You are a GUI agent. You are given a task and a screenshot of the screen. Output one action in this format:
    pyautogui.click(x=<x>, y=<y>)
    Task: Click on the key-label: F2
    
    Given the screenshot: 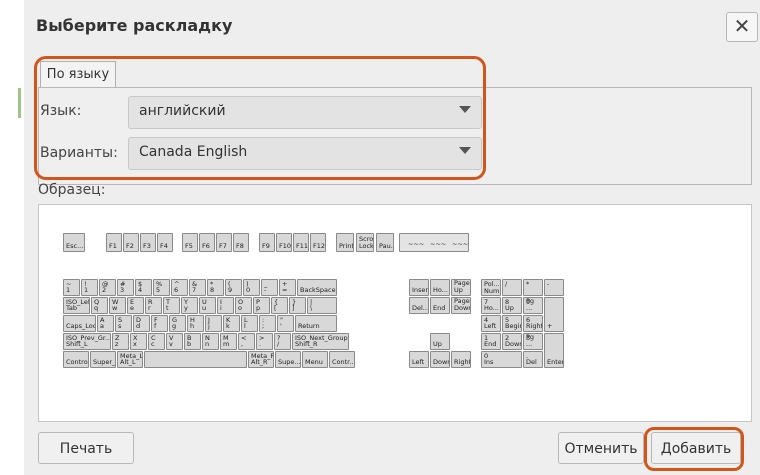 What is the action you would take?
    pyautogui.click(x=130, y=246)
    